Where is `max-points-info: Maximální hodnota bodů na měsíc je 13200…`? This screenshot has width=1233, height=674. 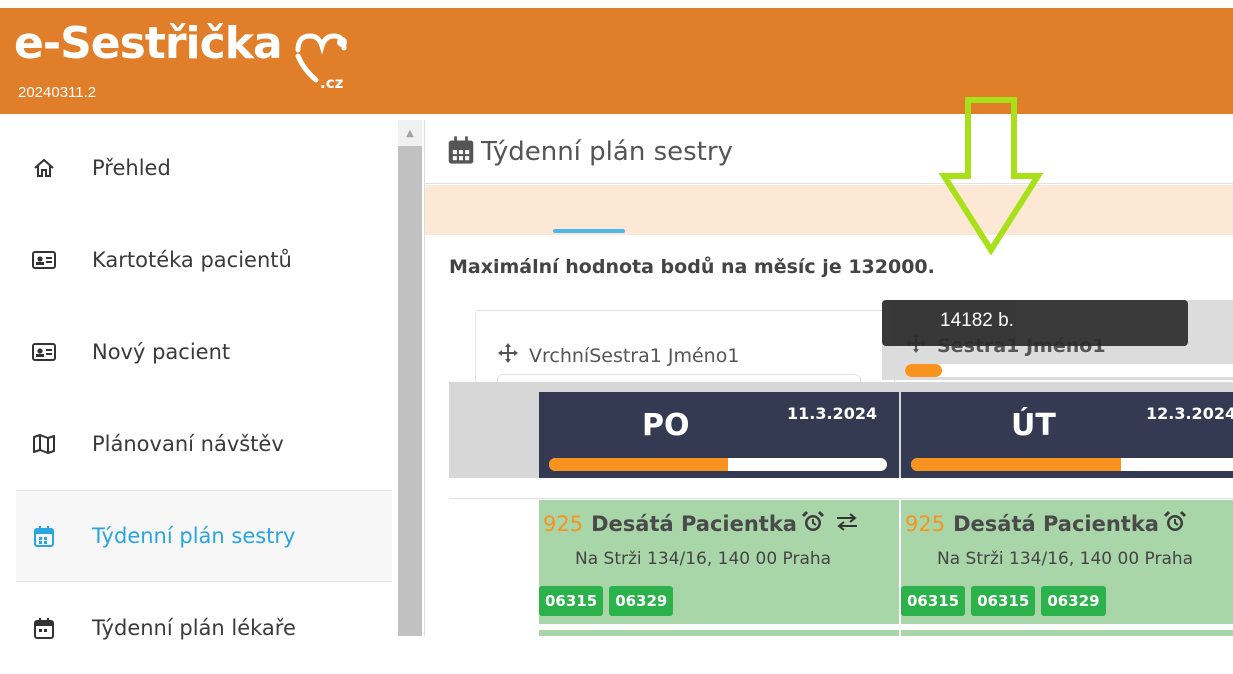 max-points-info: Maximální hodnota bodů na měsíc je 13200… is located at coordinates (692, 267).